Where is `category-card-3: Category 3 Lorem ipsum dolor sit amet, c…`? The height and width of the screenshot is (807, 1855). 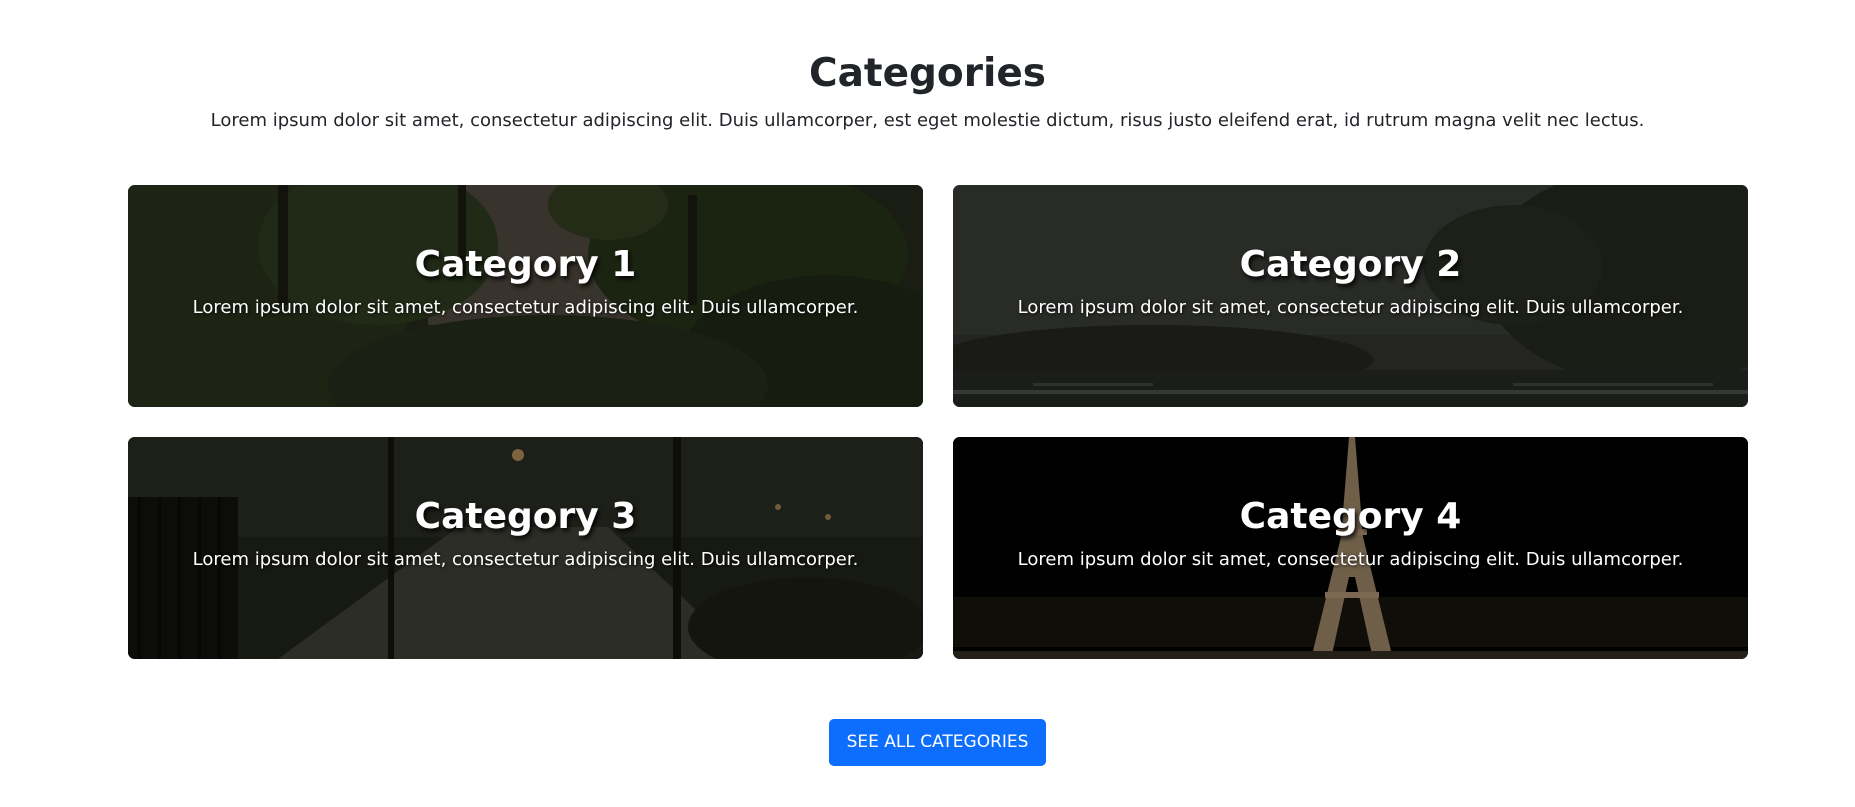 category-card-3: Category 3 Lorem ipsum dolor sit amet, c… is located at coordinates (525, 548).